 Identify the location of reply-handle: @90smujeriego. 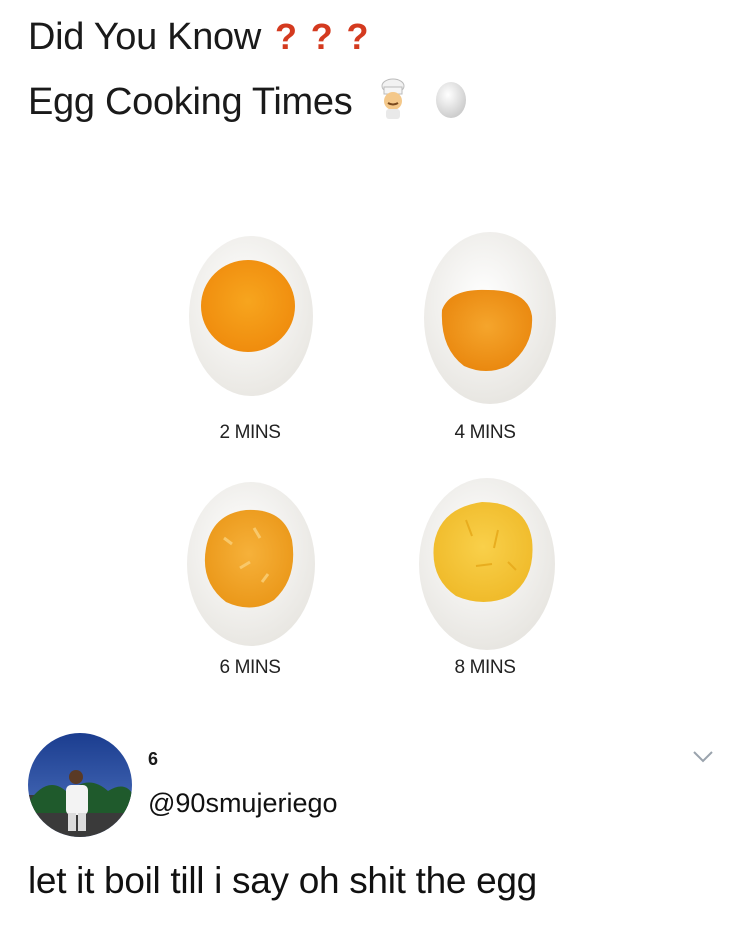
(243, 803).